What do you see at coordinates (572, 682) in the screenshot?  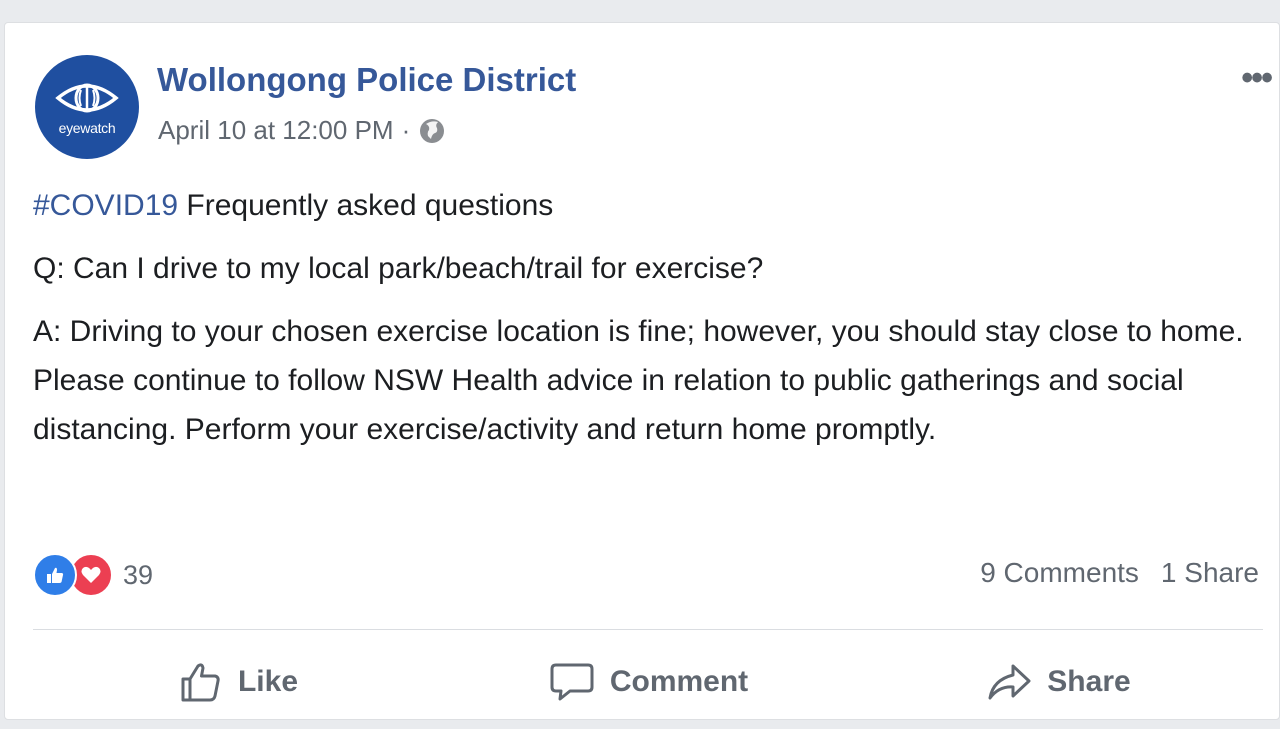 I see `comment-icon` at bounding box center [572, 682].